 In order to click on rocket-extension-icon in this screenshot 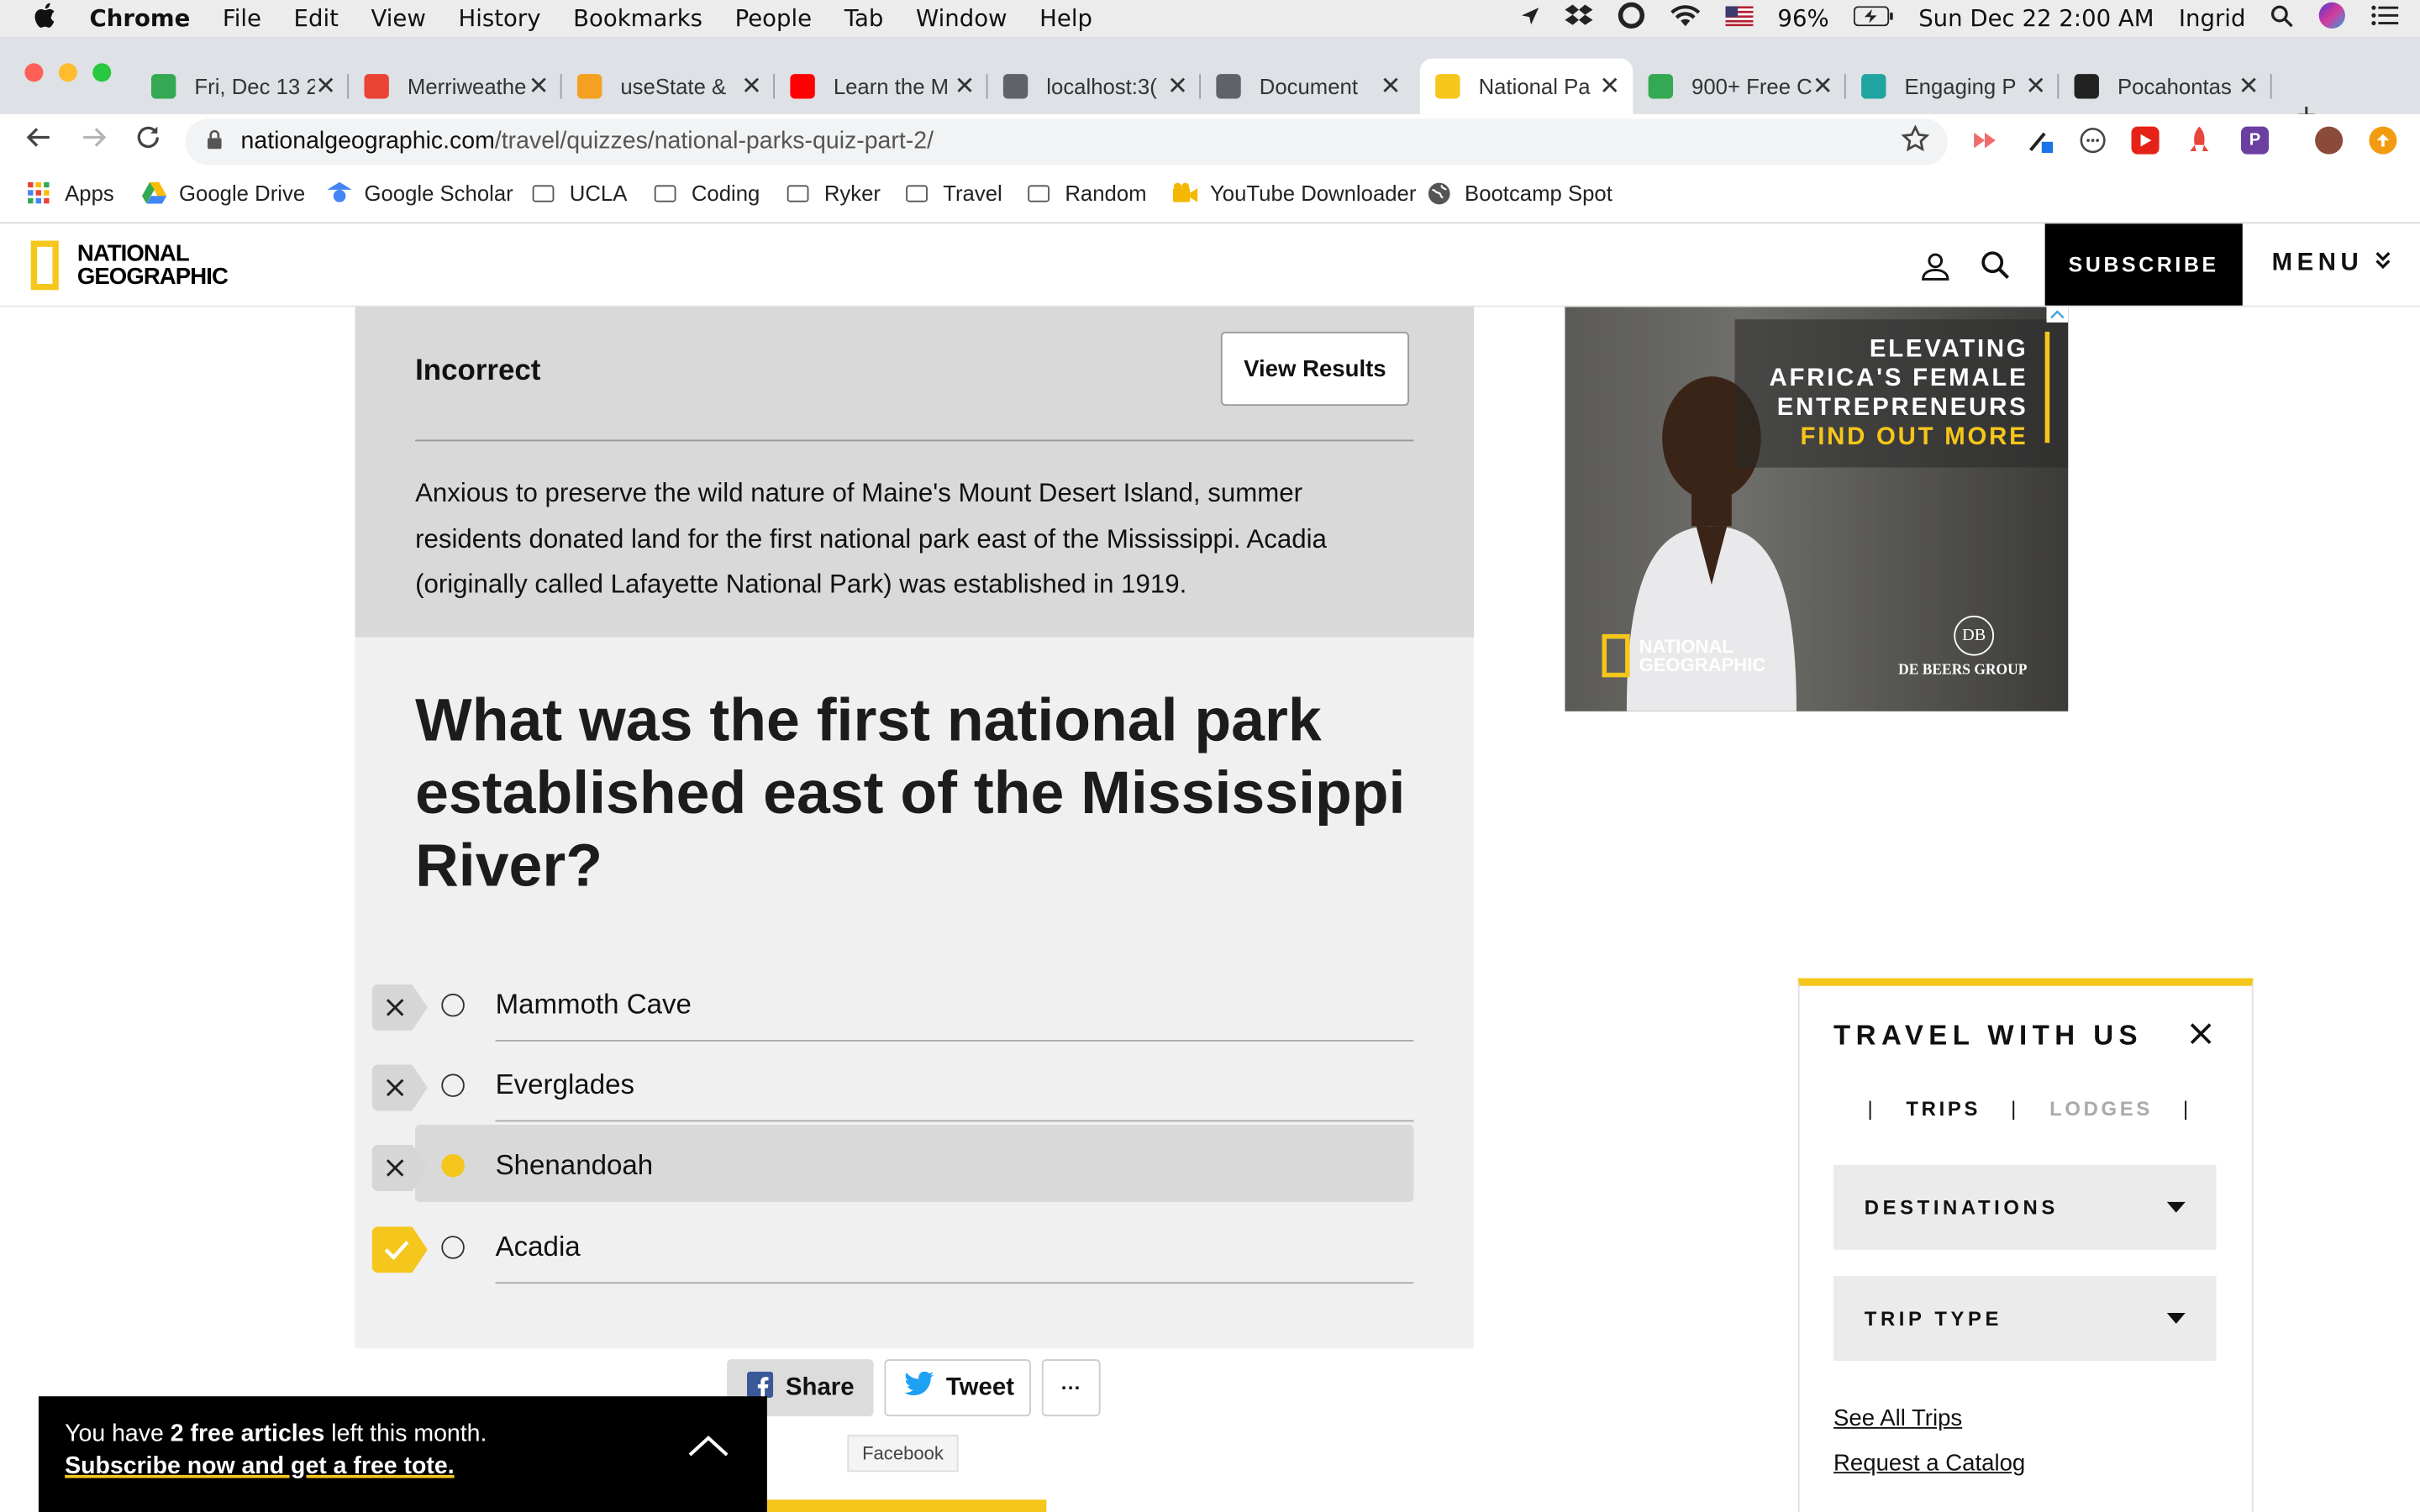, I will do `click(2199, 140)`.